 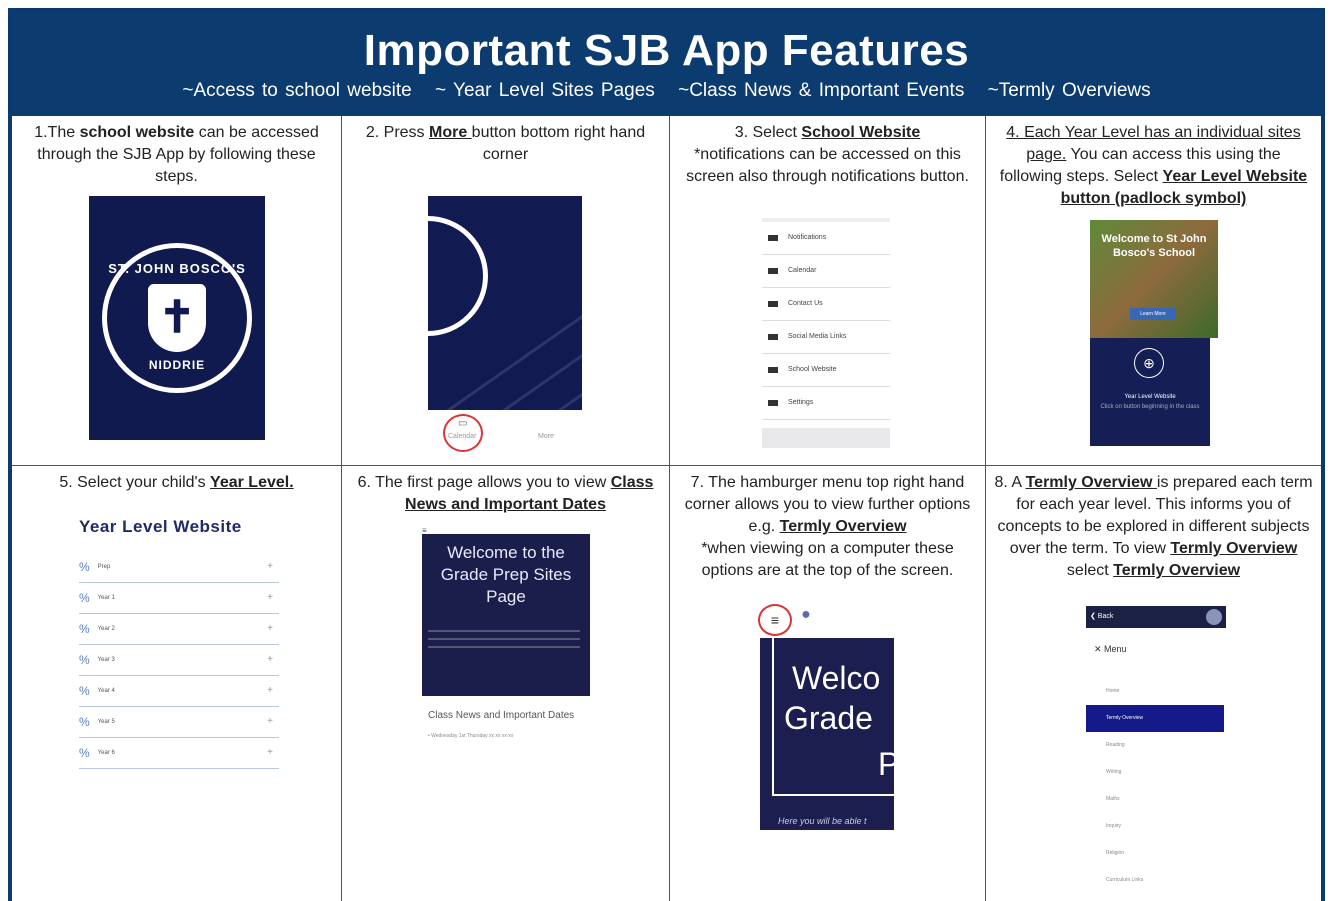 I want to click on grade-site-hero: Welco Grade P Here you will be able t, so click(x=827, y=734).